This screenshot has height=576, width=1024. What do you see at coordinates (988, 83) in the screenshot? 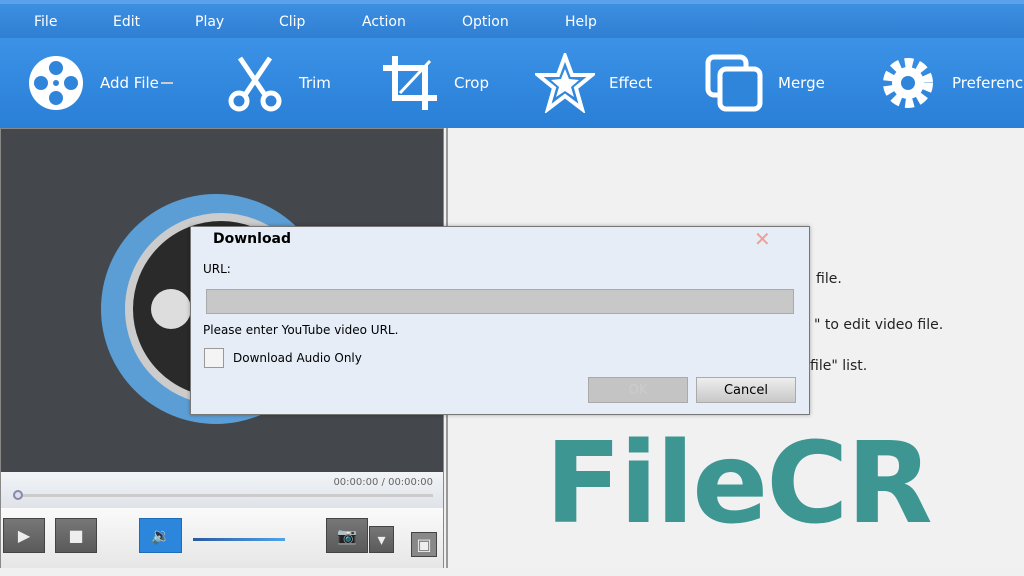
I see `preference-label: Preference` at bounding box center [988, 83].